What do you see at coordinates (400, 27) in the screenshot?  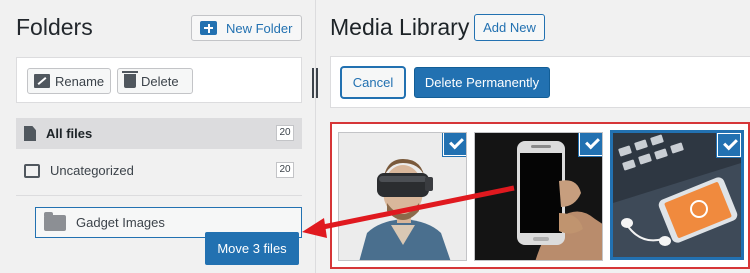 I see `page-title: Media Library` at bounding box center [400, 27].